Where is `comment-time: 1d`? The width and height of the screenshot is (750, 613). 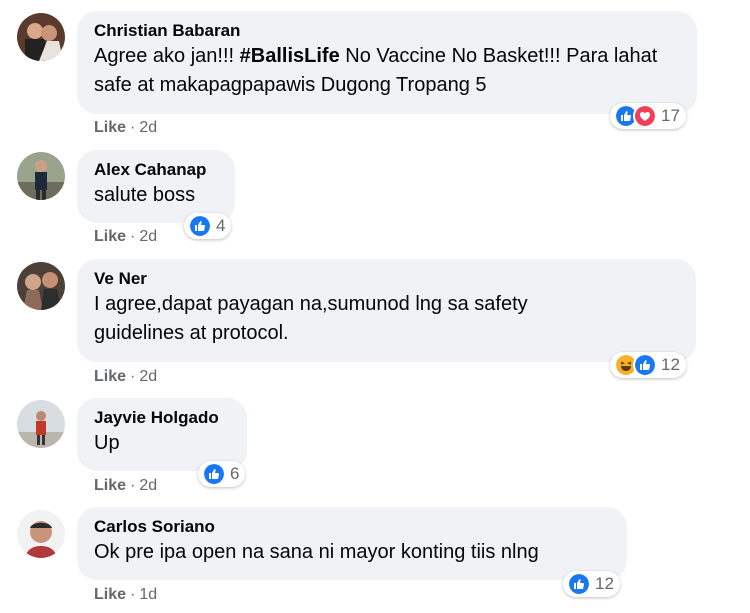
comment-time: 1d is located at coordinates (148, 594).